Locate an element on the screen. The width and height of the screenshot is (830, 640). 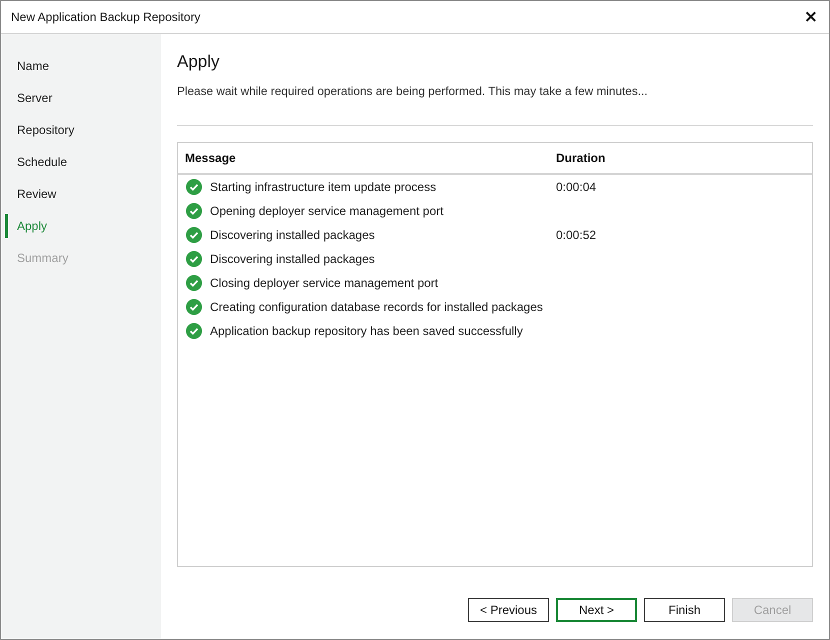
log-message: Closing deployer service management port is located at coordinates (324, 283).